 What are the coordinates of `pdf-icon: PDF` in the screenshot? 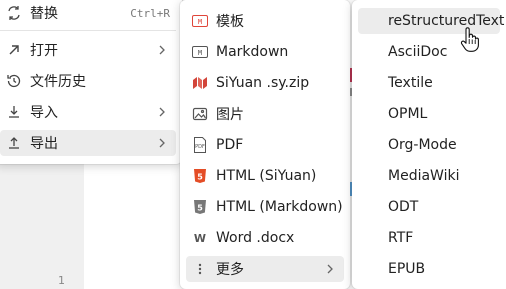 It's located at (200, 145).